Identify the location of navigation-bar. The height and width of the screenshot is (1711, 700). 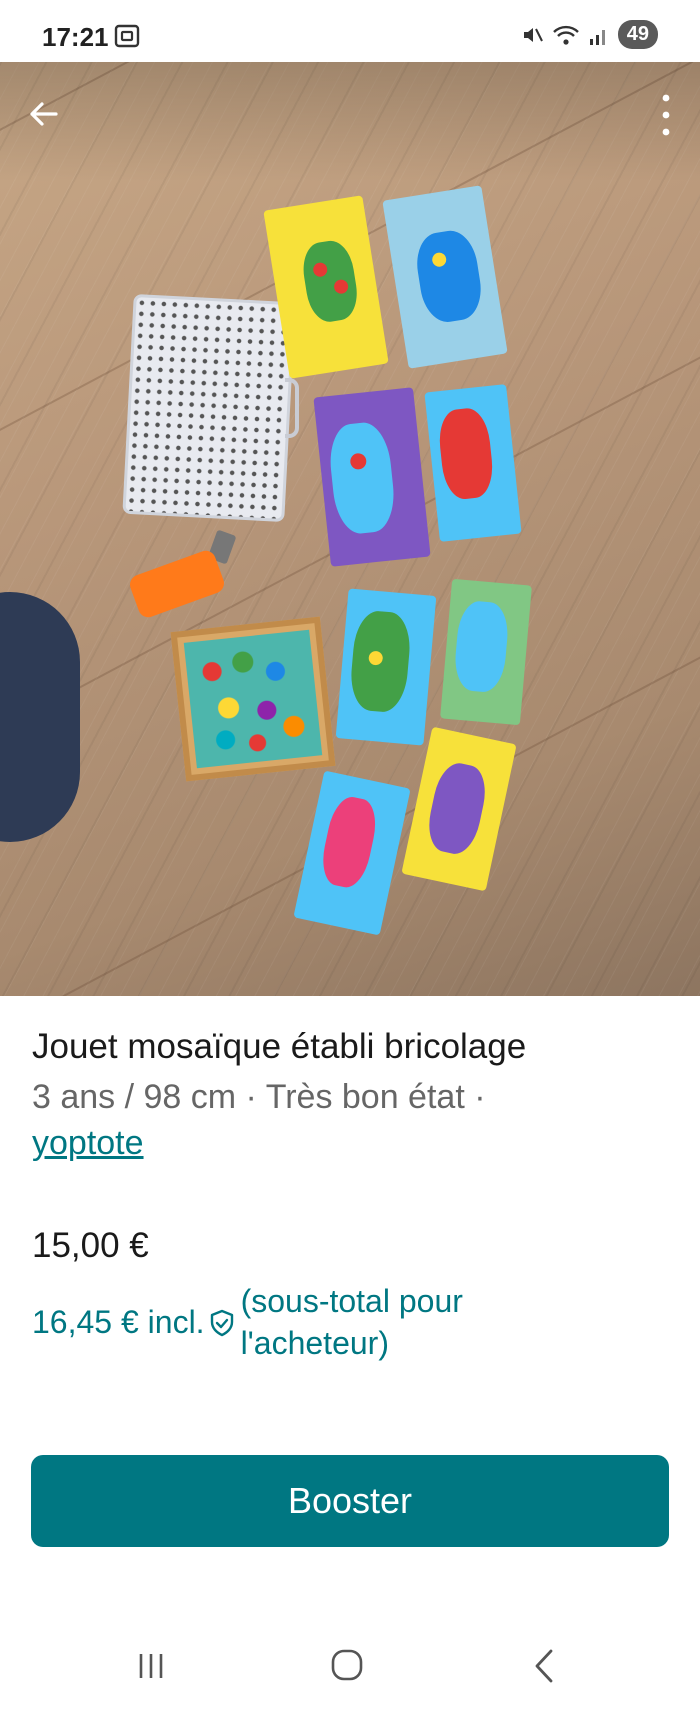
(350, 1665).